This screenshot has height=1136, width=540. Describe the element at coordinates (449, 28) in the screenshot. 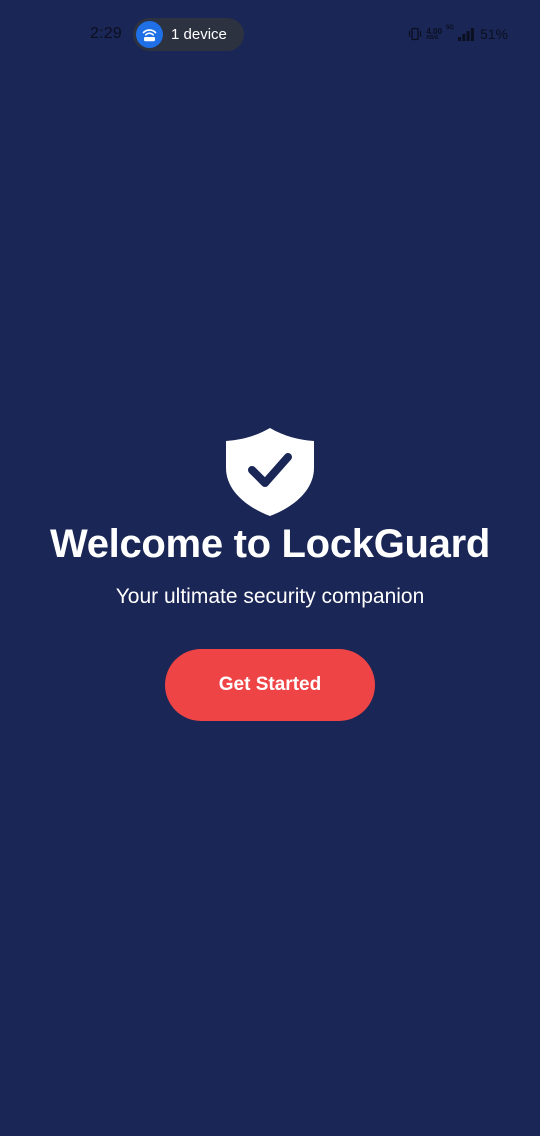

I see `network-type: 5G` at that location.